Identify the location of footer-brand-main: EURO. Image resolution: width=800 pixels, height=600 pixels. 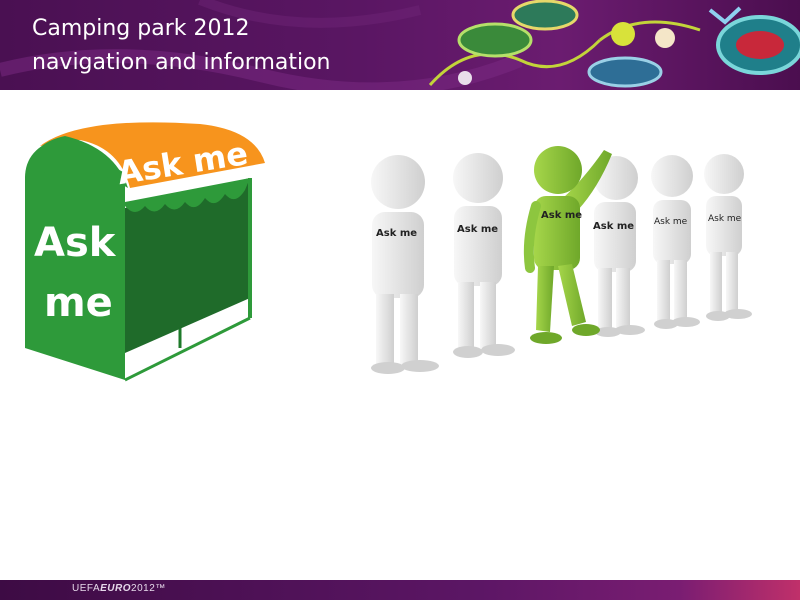
(116, 588).